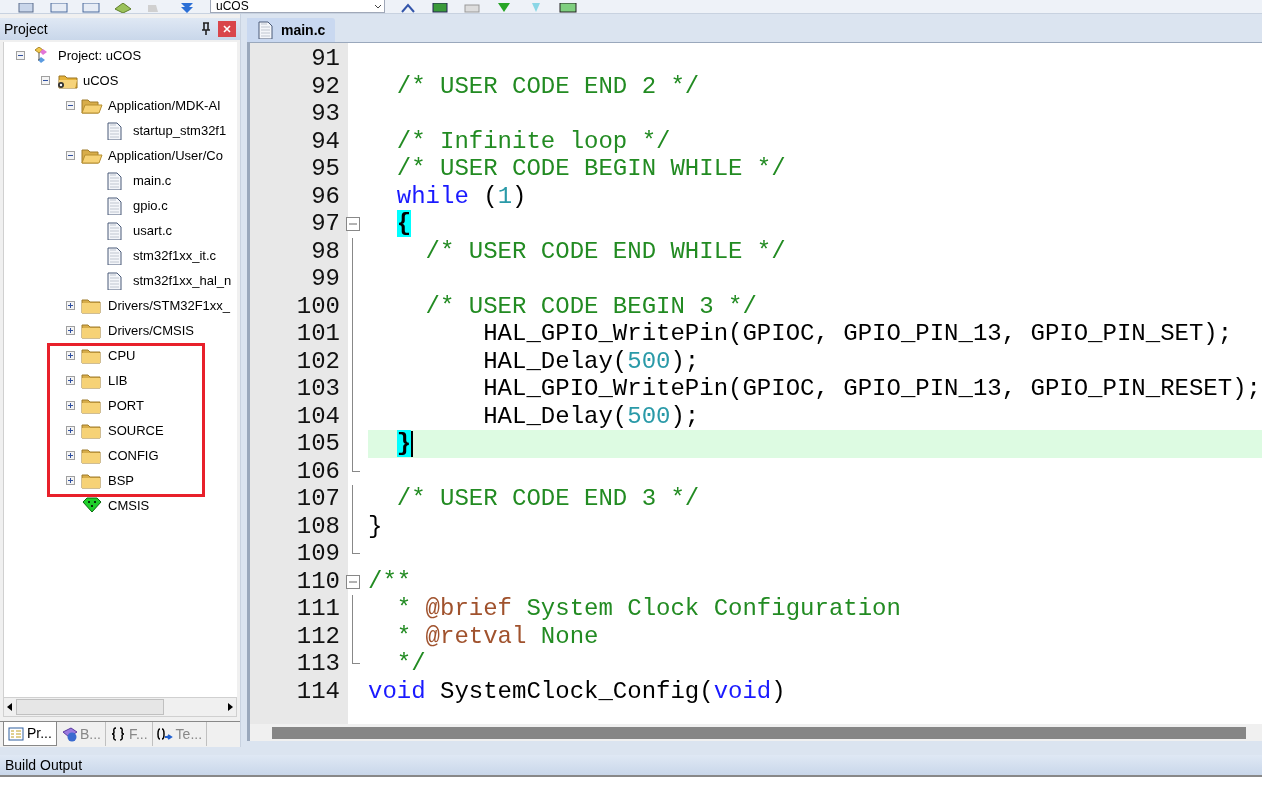 This screenshot has height=799, width=1262. I want to click on line-number: 91, so click(325, 59).